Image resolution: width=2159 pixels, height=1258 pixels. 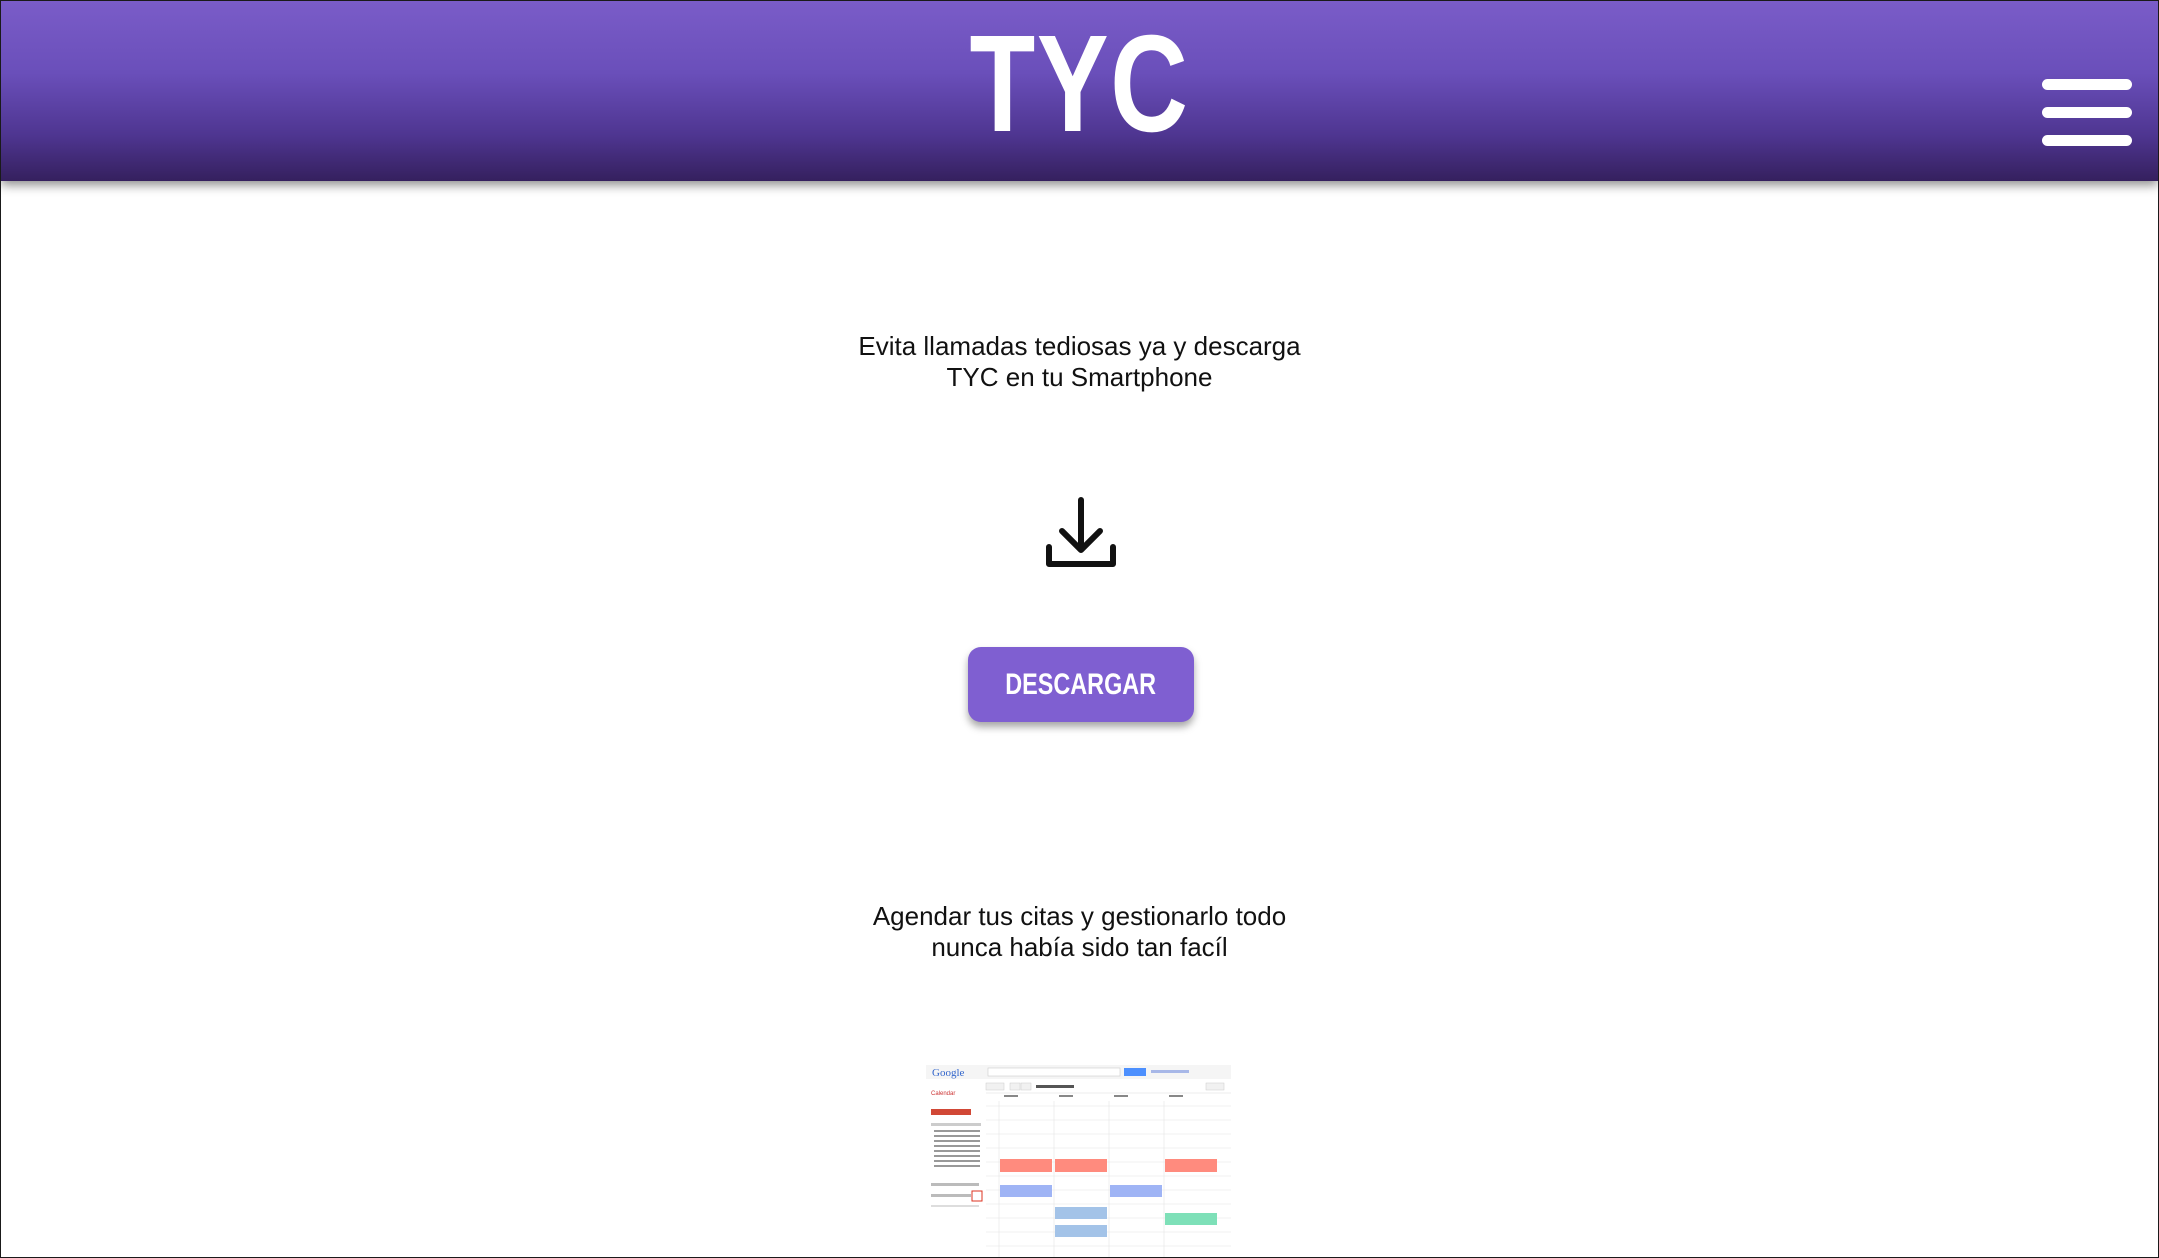 I want to click on intro-line-1: Evita llamadas tediosas ya y descarga, so click(x=1079, y=346).